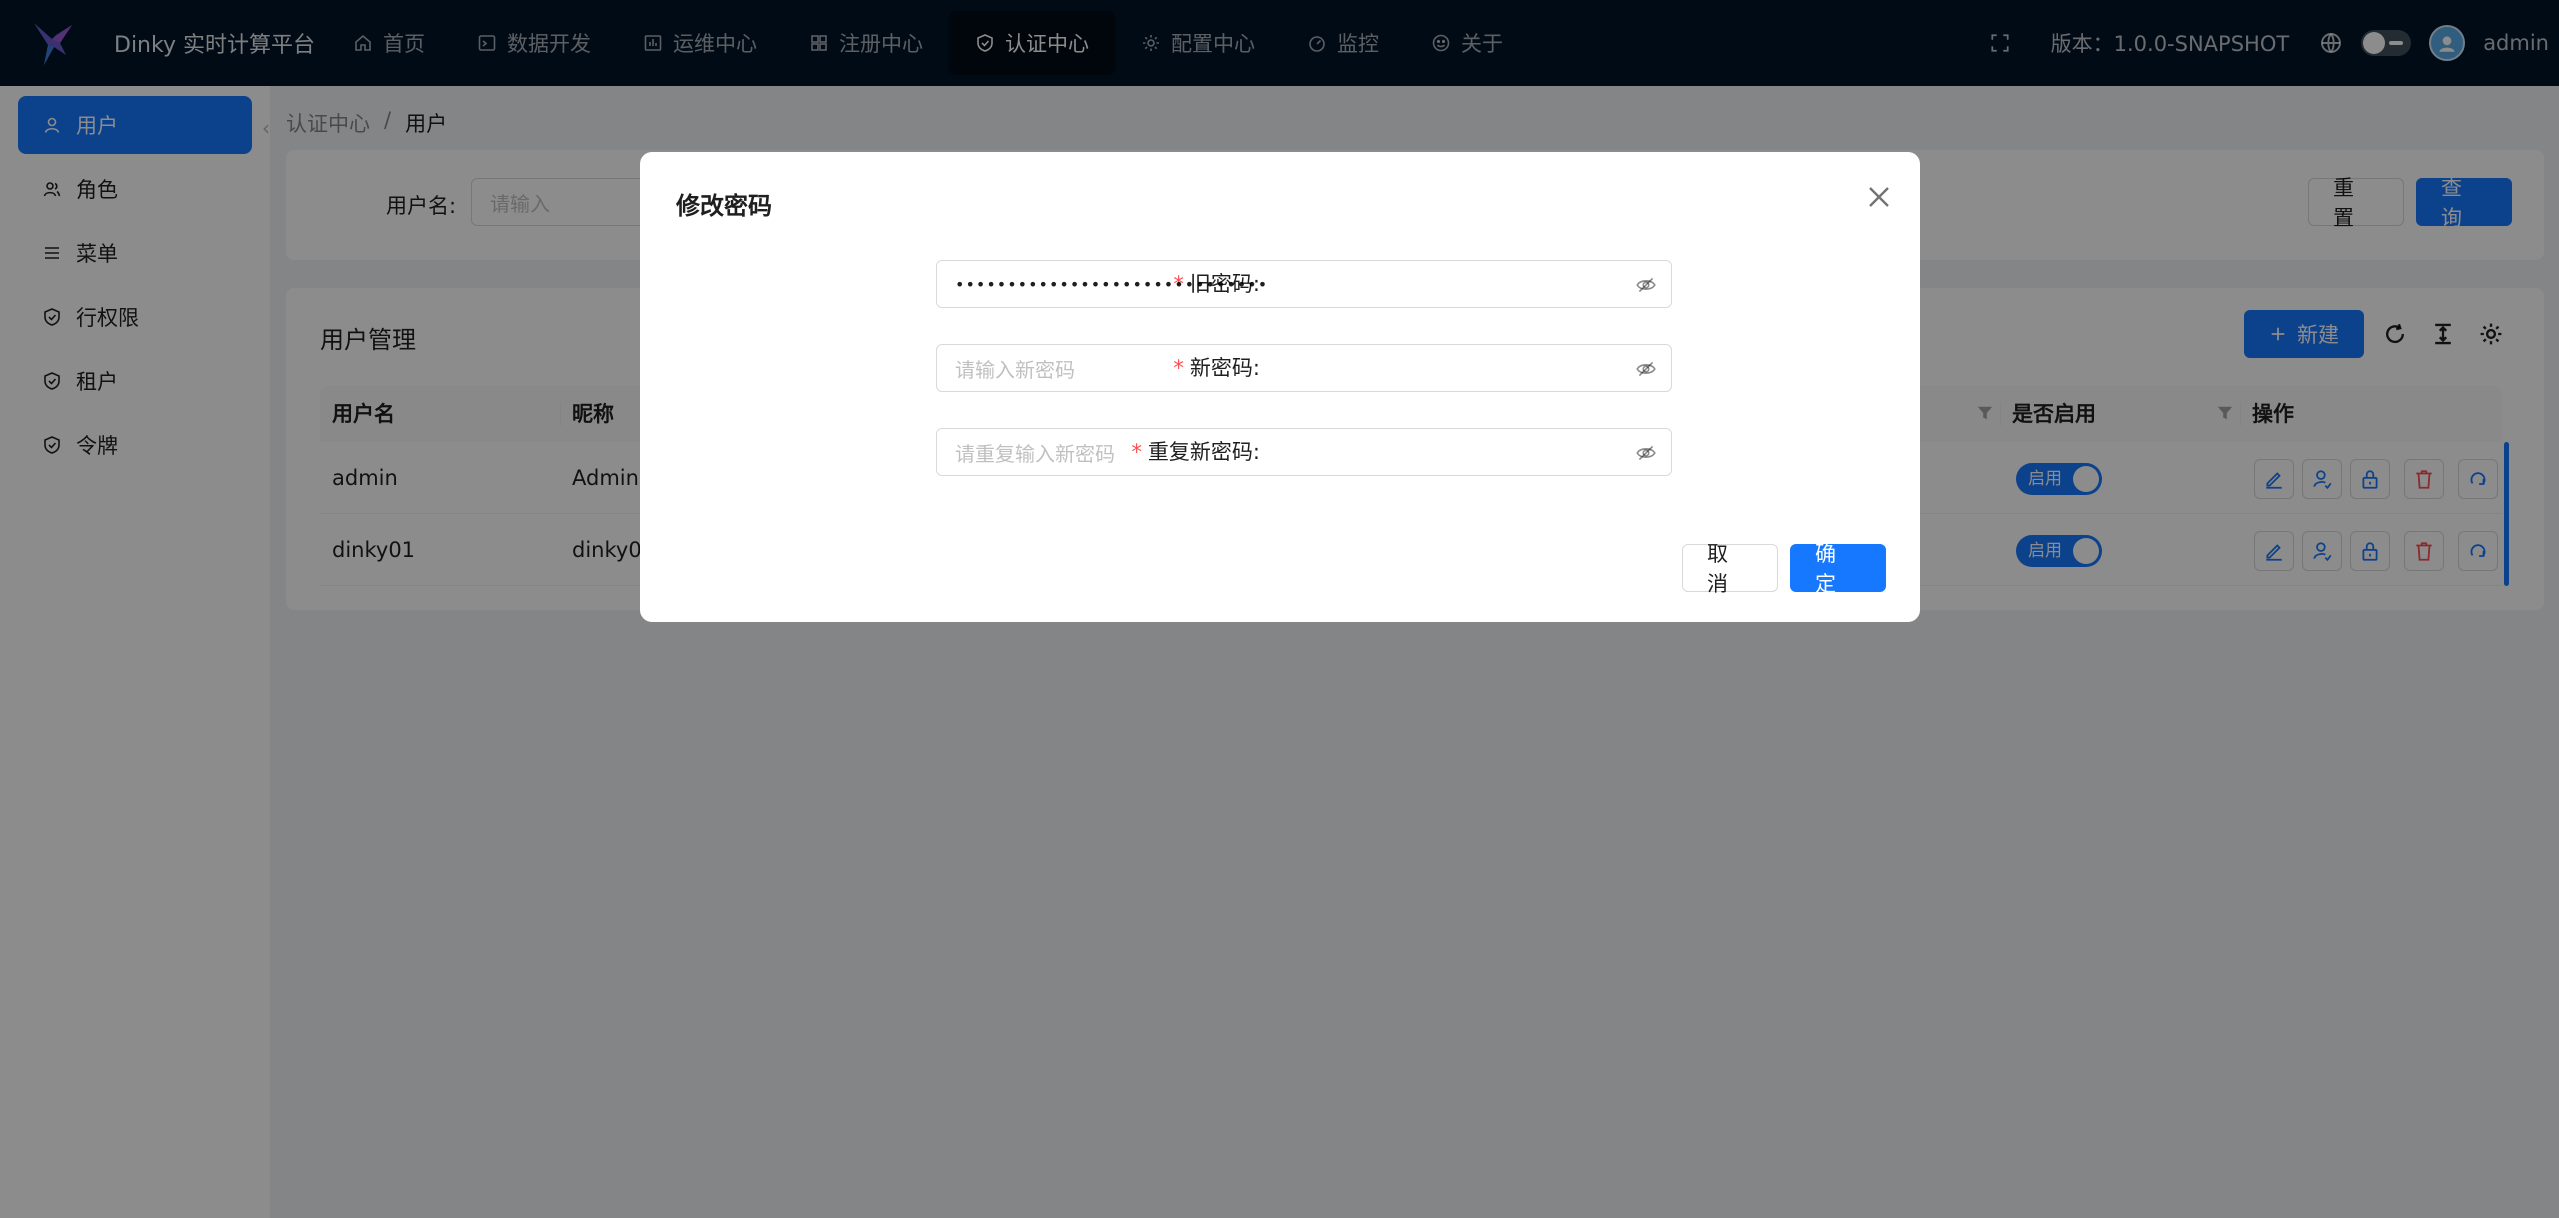 This screenshot has width=2559, height=1218. I want to click on confirm-button: 确 定, so click(1838, 569).